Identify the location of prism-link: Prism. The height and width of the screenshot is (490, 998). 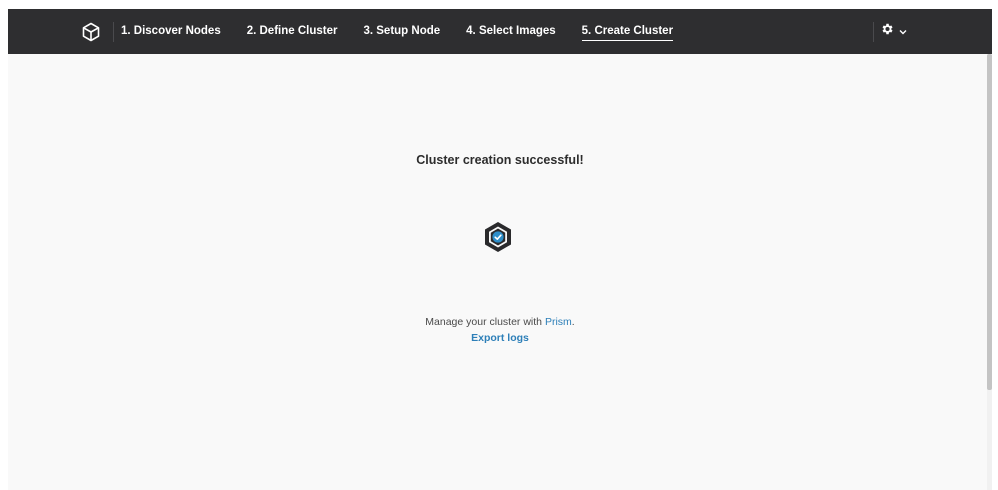
(558, 322).